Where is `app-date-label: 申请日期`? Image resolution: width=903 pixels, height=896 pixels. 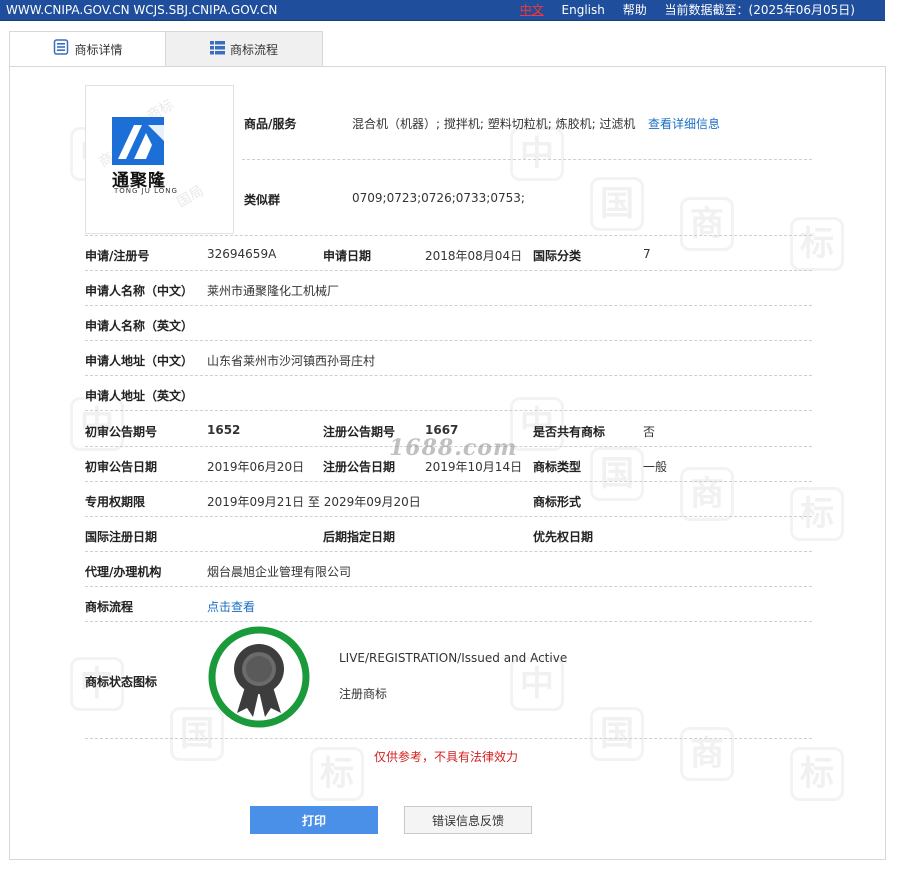 app-date-label: 申请日期 is located at coordinates (347, 256).